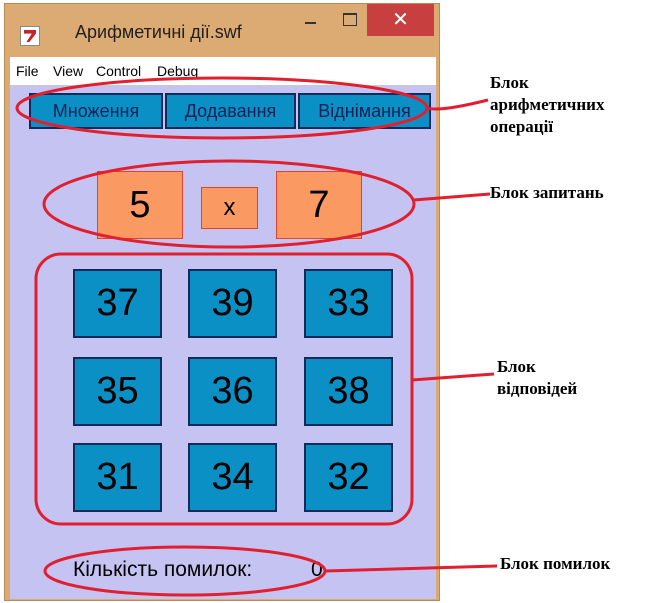 This screenshot has width=651, height=603. I want to click on annotation-operations-block: Блок арифметичних операції, so click(547, 105).